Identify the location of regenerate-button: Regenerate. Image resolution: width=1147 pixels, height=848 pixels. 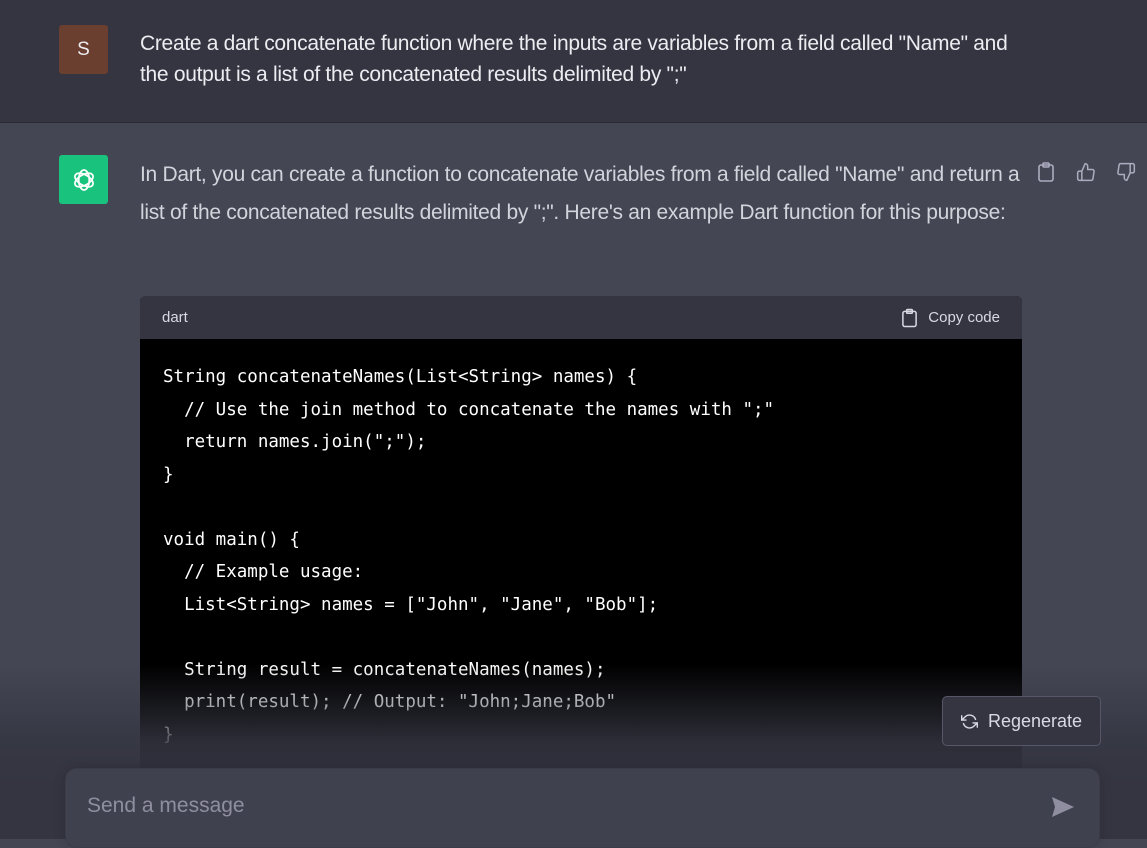
(1021, 721).